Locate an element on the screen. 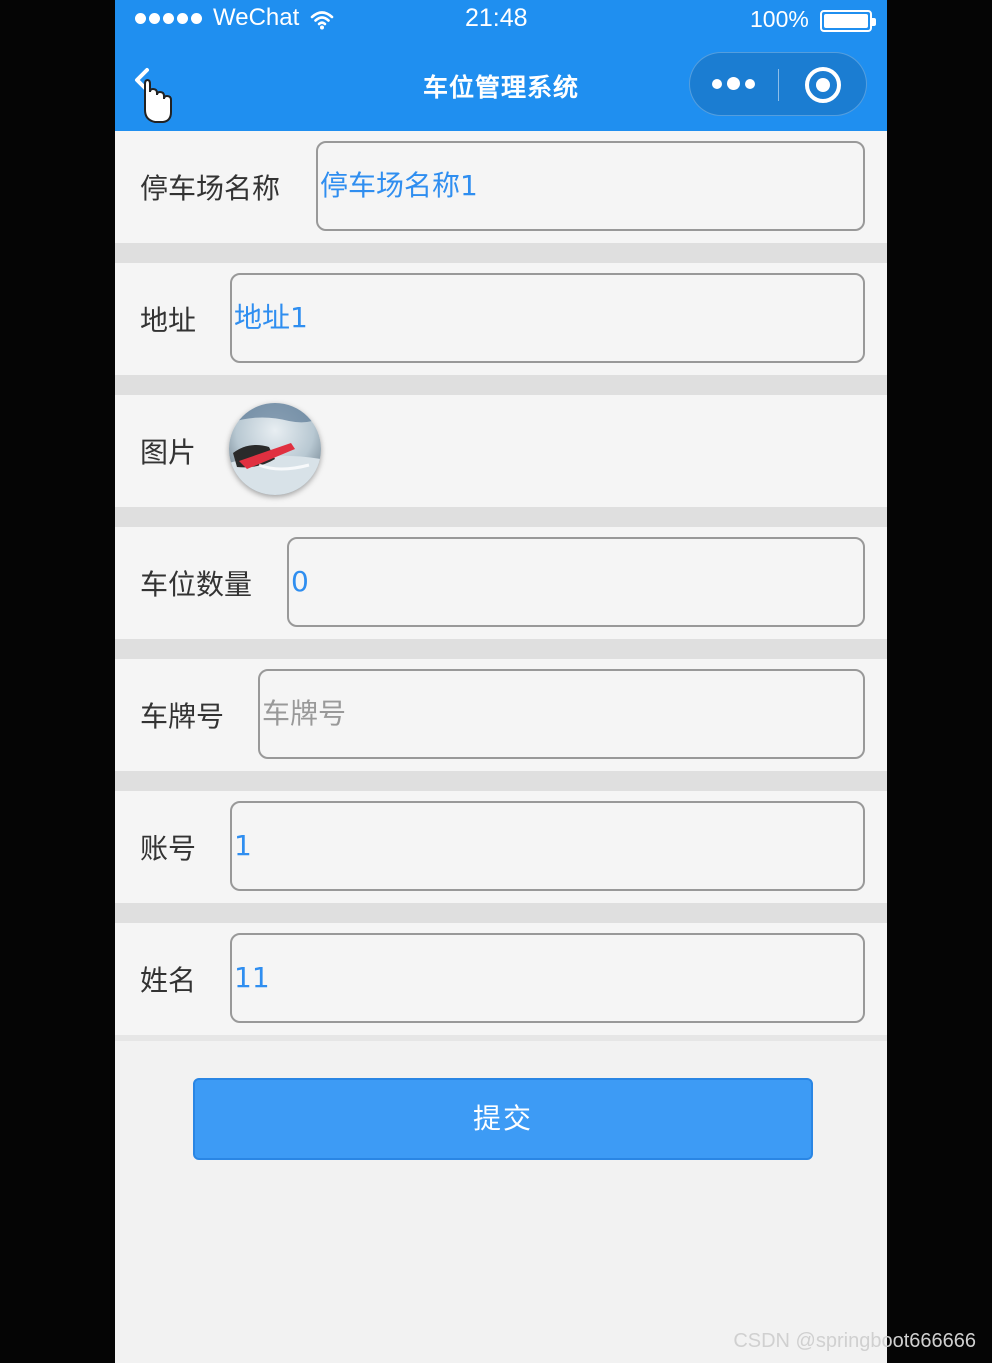 The width and height of the screenshot is (992, 1363). status-bar: WeChat 21:48 100% is located at coordinates (501, 20).